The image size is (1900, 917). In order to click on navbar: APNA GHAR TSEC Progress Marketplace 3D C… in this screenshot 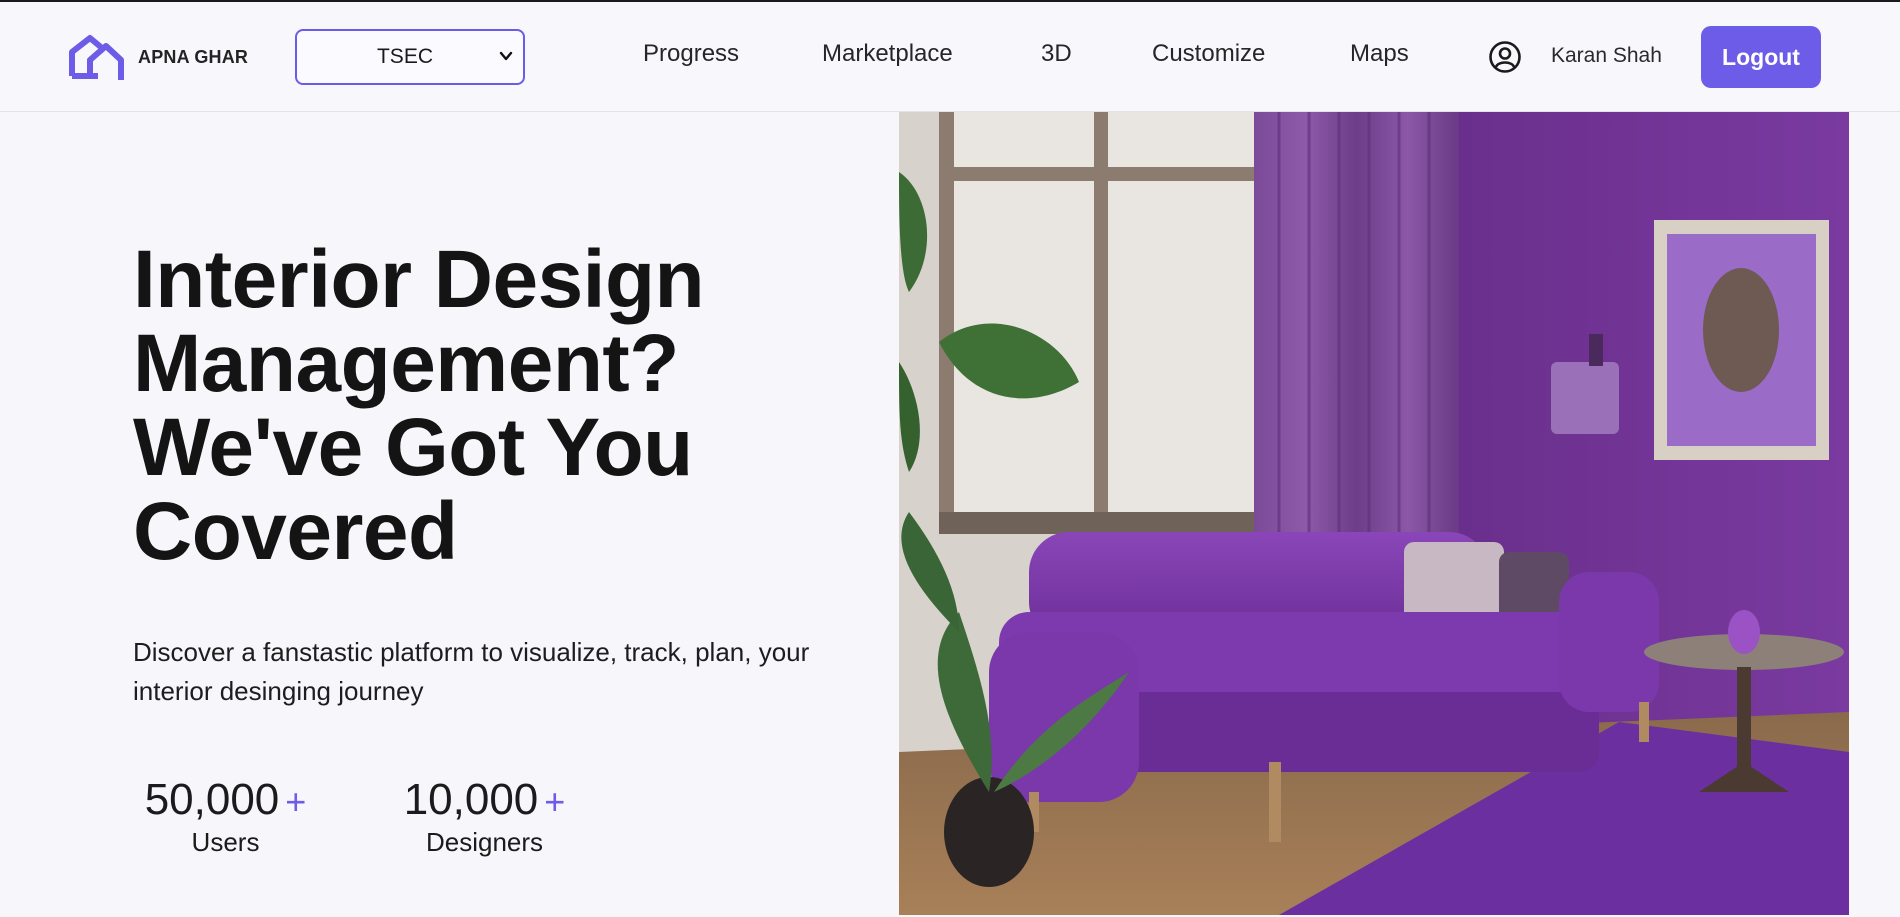, I will do `click(950, 57)`.